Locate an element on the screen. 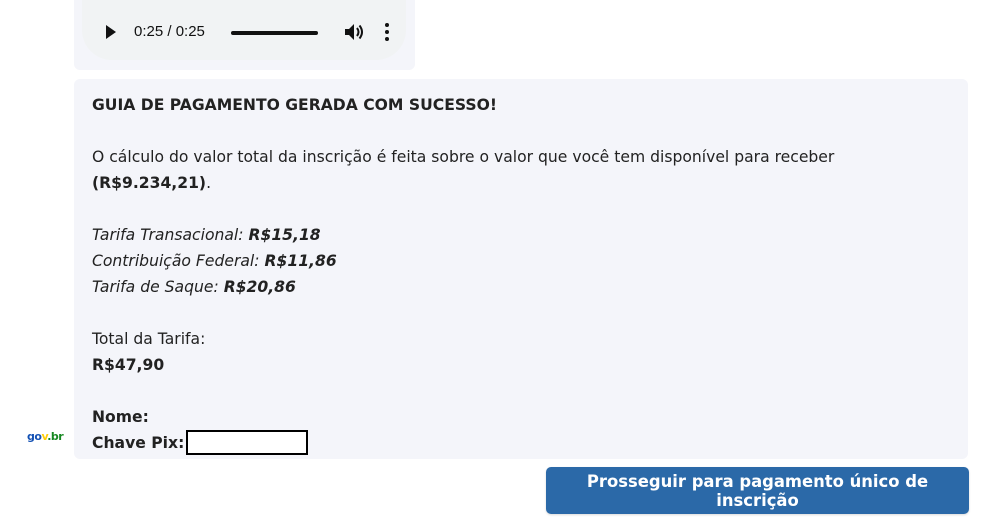 The height and width of the screenshot is (526, 984). fee-value: R$20,86 is located at coordinates (259, 287).